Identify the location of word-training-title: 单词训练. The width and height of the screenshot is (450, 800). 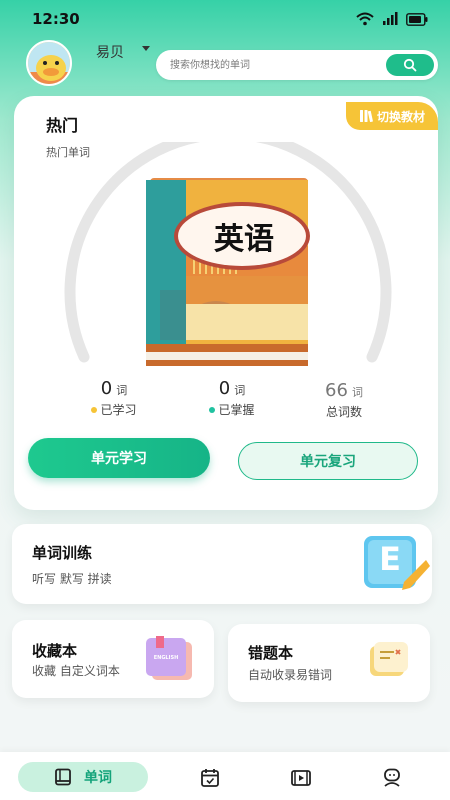
(62, 553).